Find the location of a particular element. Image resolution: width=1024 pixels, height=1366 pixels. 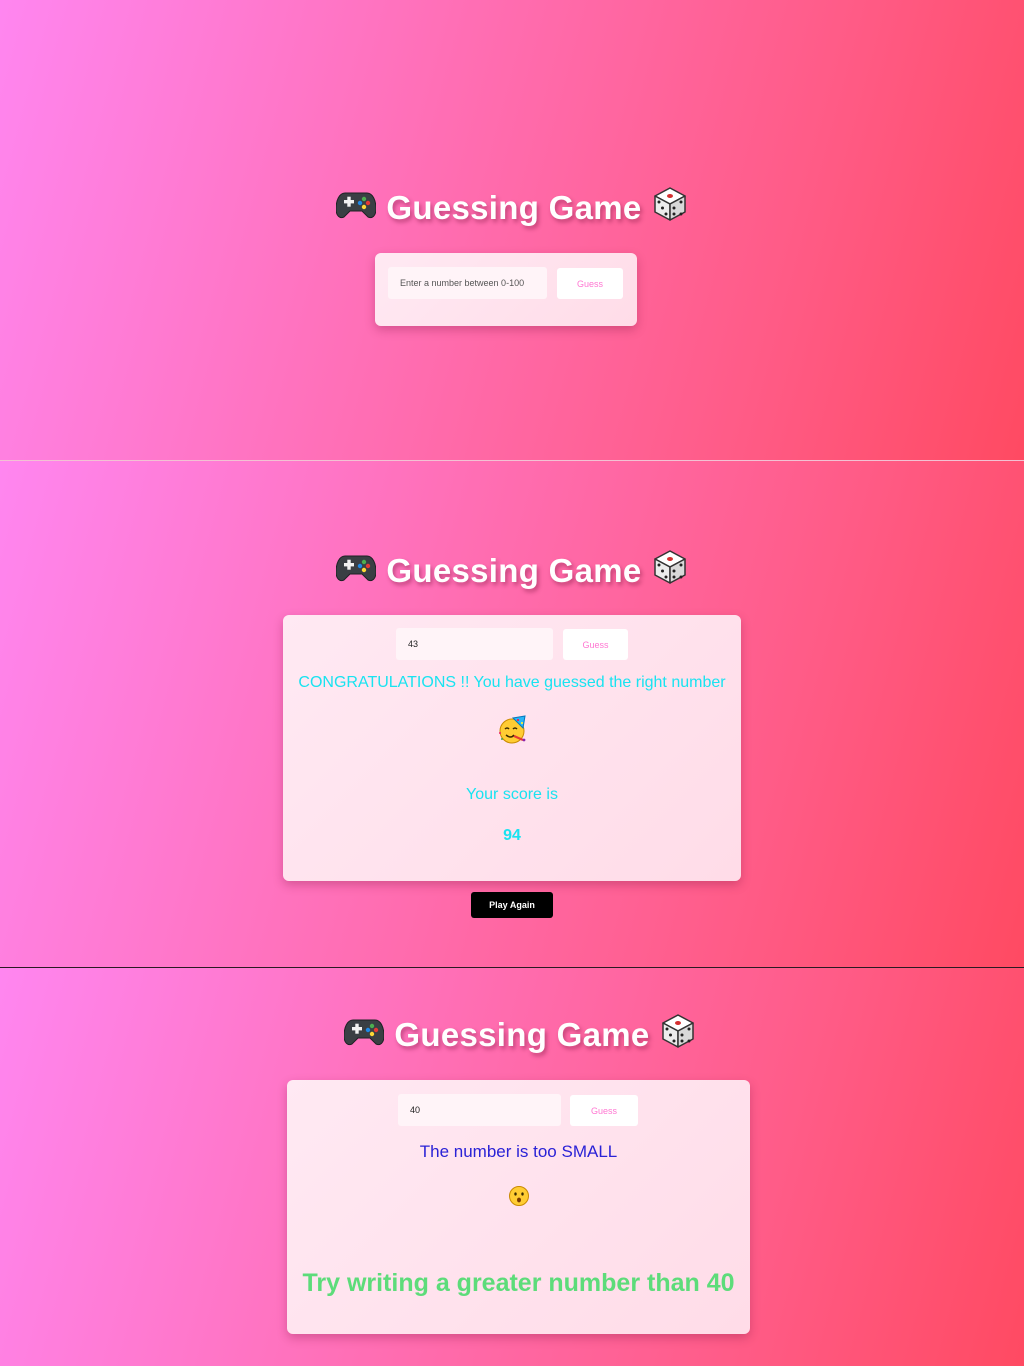

game-card: Guess is located at coordinates (506, 289).